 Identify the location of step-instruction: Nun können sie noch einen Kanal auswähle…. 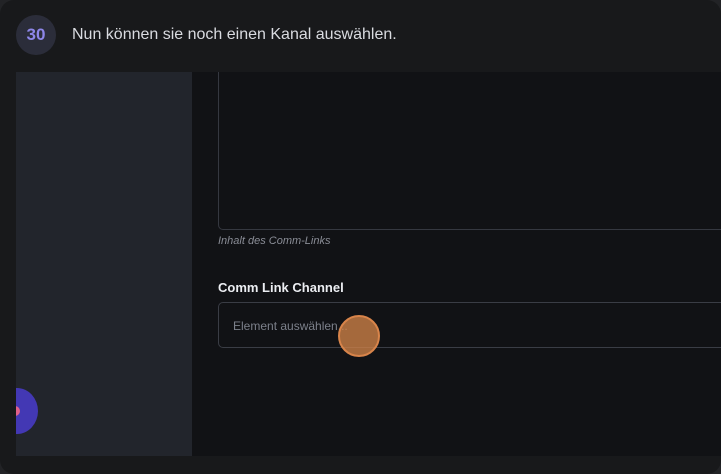
(234, 34).